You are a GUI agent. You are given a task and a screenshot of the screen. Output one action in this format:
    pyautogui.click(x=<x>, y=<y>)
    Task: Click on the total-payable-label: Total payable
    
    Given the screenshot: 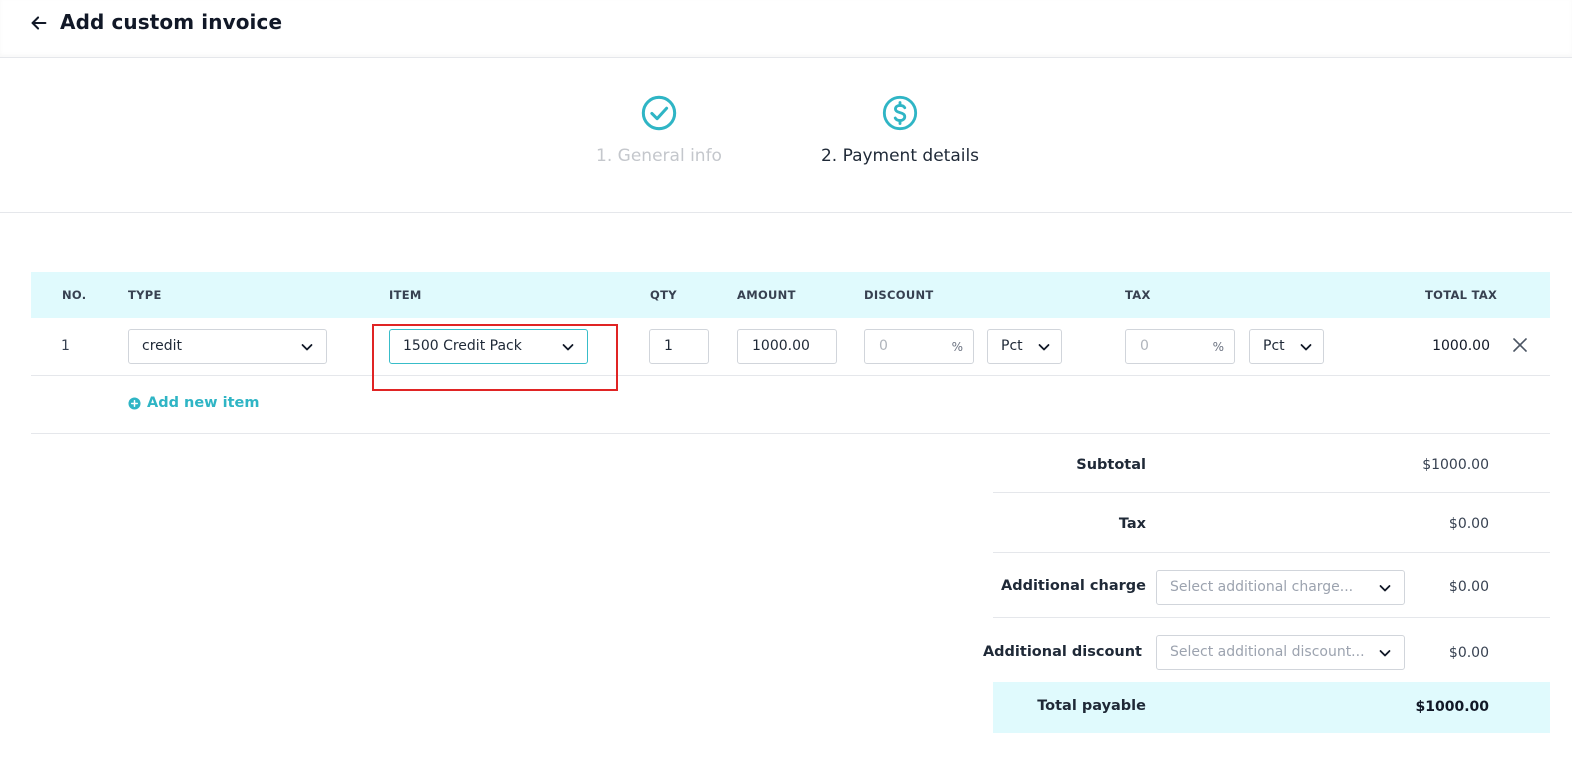 What is the action you would take?
    pyautogui.click(x=1091, y=706)
    